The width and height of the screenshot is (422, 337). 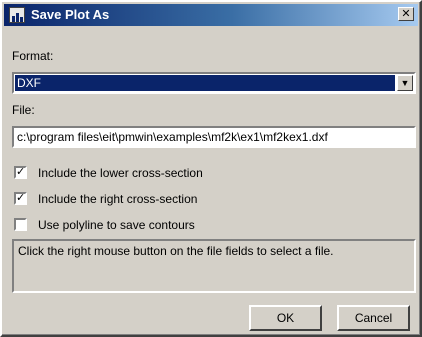 What do you see at coordinates (406, 14) in the screenshot?
I see `close-button: ✕` at bounding box center [406, 14].